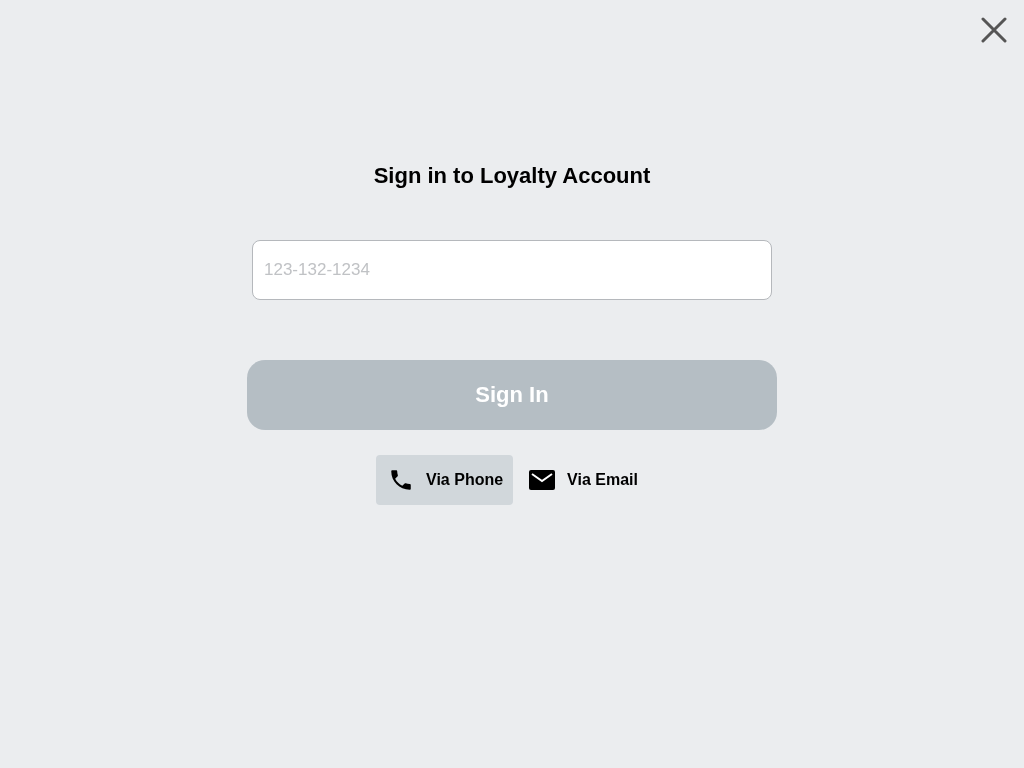 The image size is (1024, 768). I want to click on phone-field: 123-132-1234, so click(512, 270).